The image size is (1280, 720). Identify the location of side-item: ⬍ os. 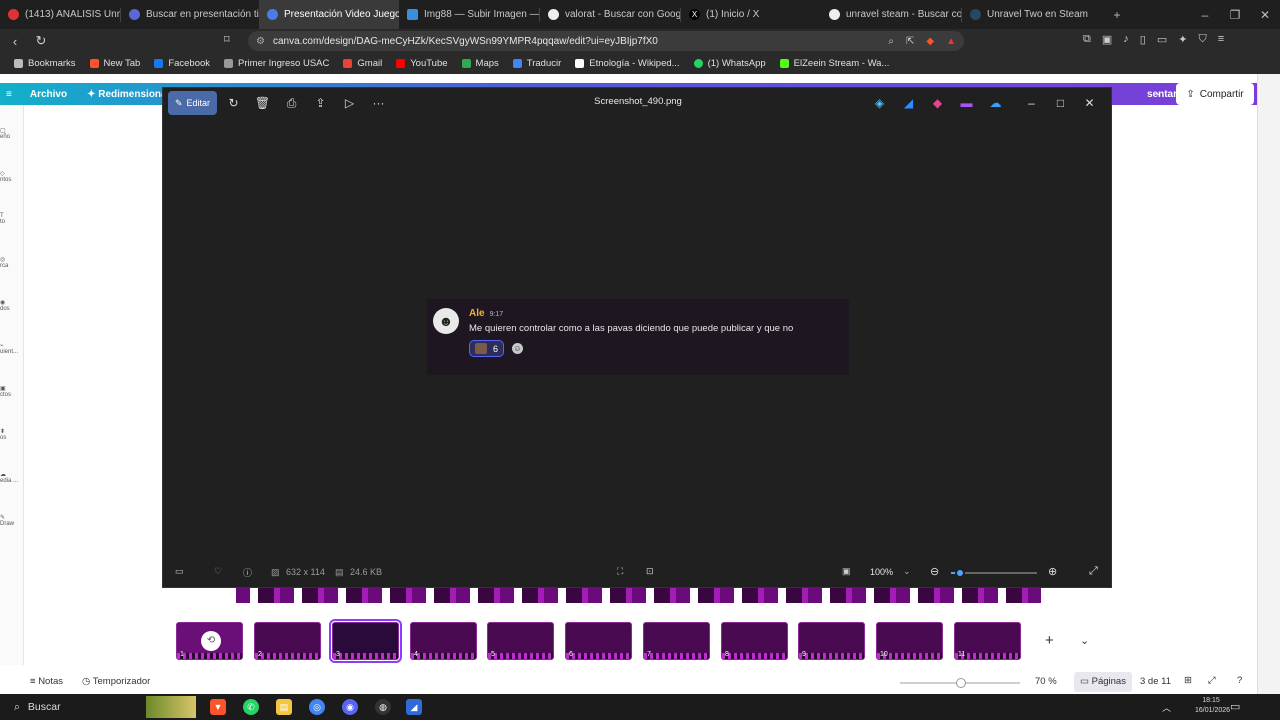
(11, 434).